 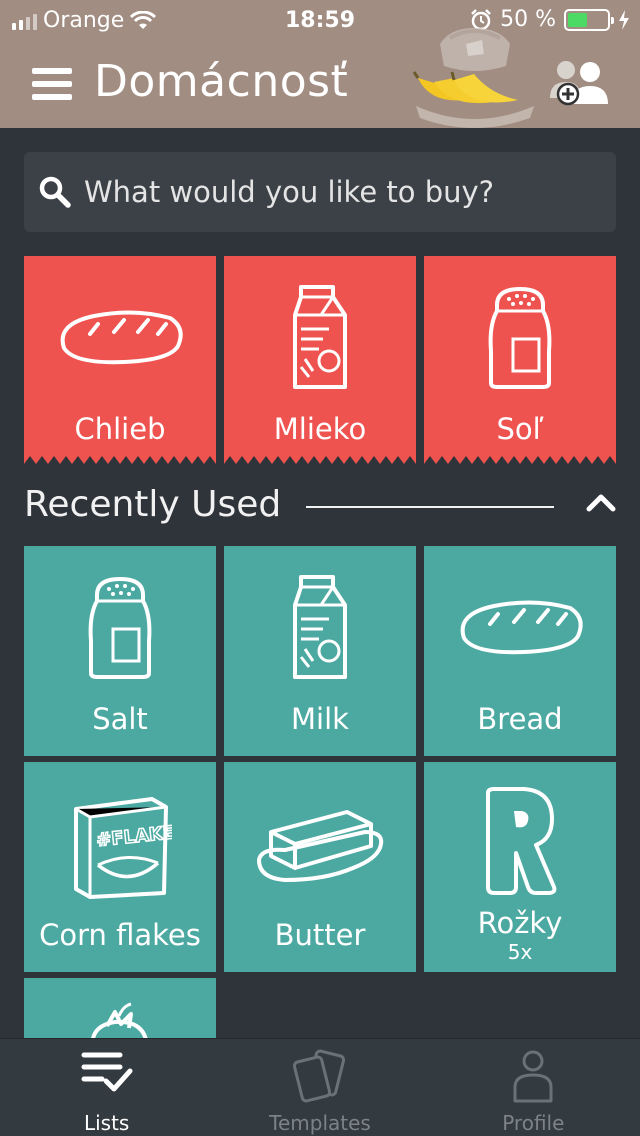 What do you see at coordinates (107, 1072) in the screenshot?
I see `list-check-icon` at bounding box center [107, 1072].